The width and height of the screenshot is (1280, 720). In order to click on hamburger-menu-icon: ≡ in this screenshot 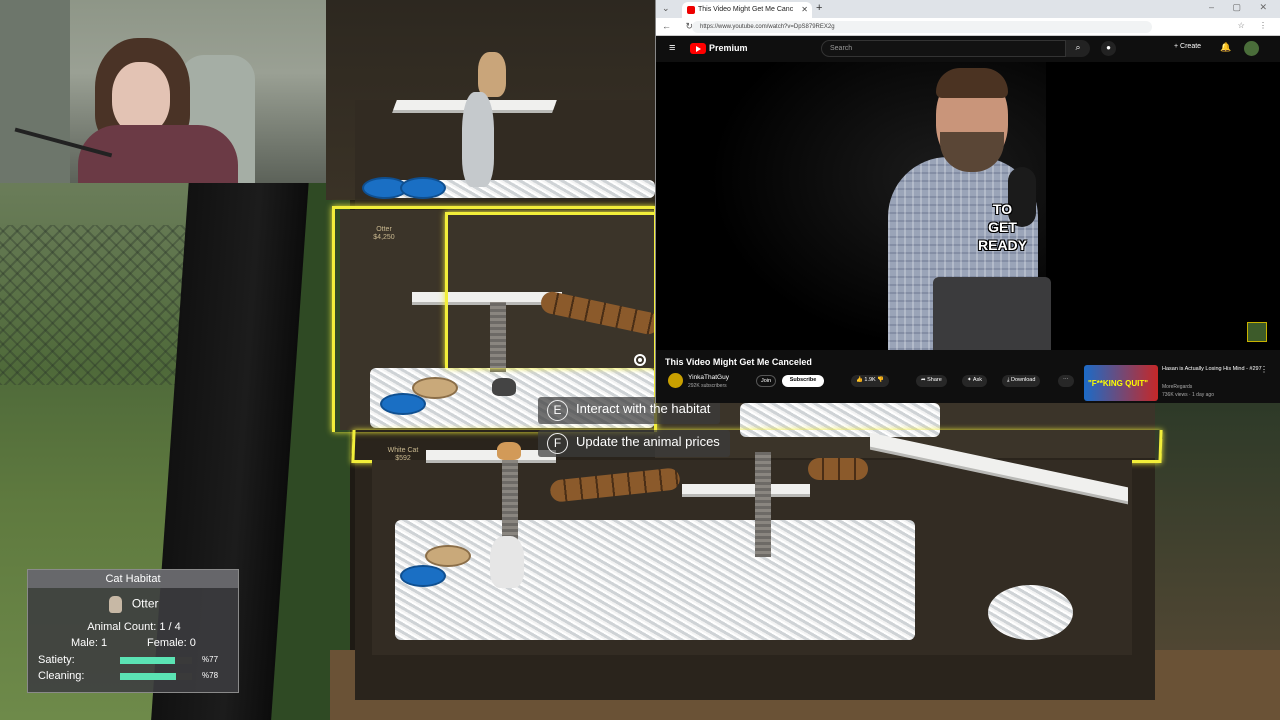, I will do `click(672, 48)`.